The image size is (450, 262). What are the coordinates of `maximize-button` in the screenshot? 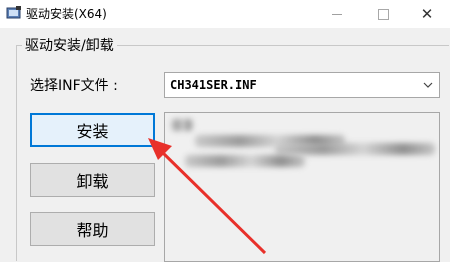 It's located at (383, 14).